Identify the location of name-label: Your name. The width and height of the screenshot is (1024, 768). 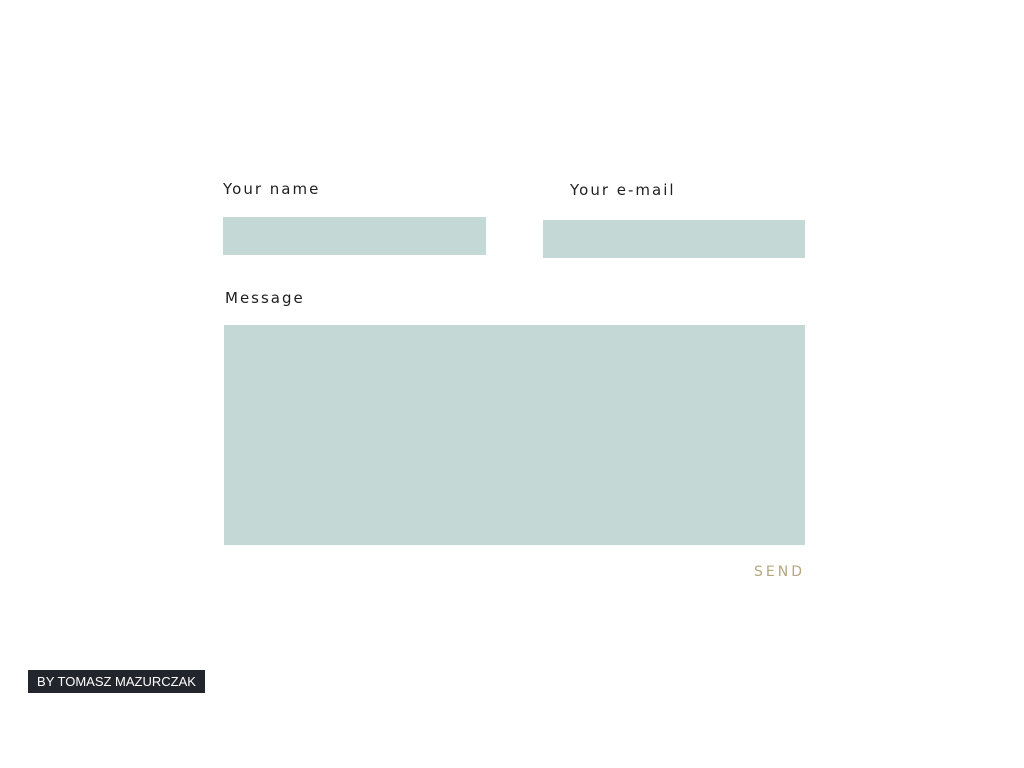
(272, 189).